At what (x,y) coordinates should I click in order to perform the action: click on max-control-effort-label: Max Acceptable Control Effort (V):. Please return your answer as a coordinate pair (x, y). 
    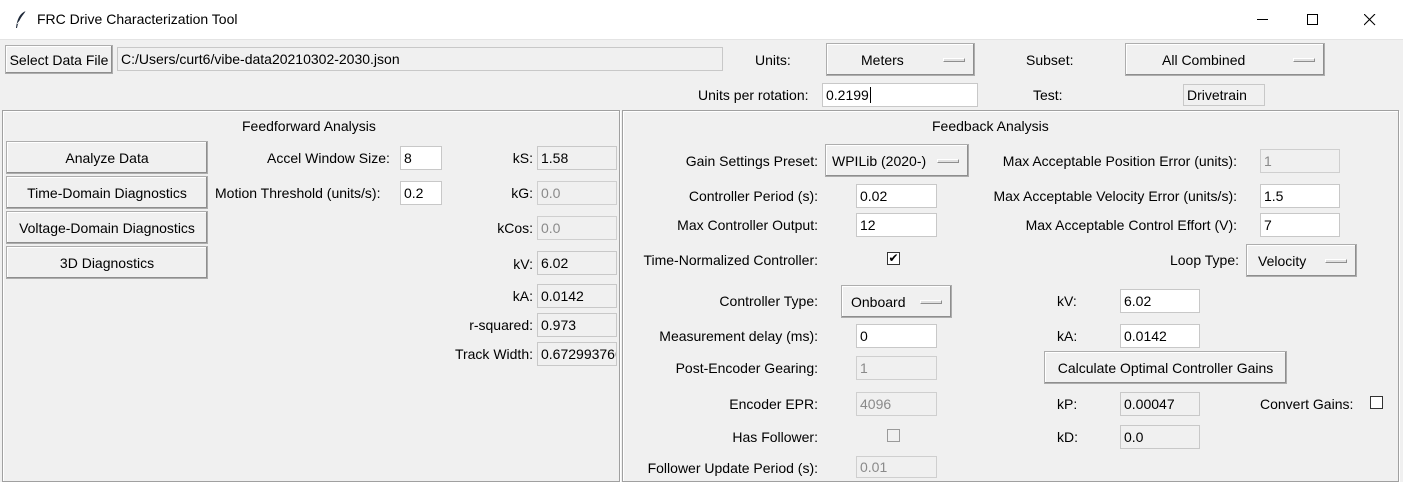
    Looking at the image, I should click on (1131, 225).